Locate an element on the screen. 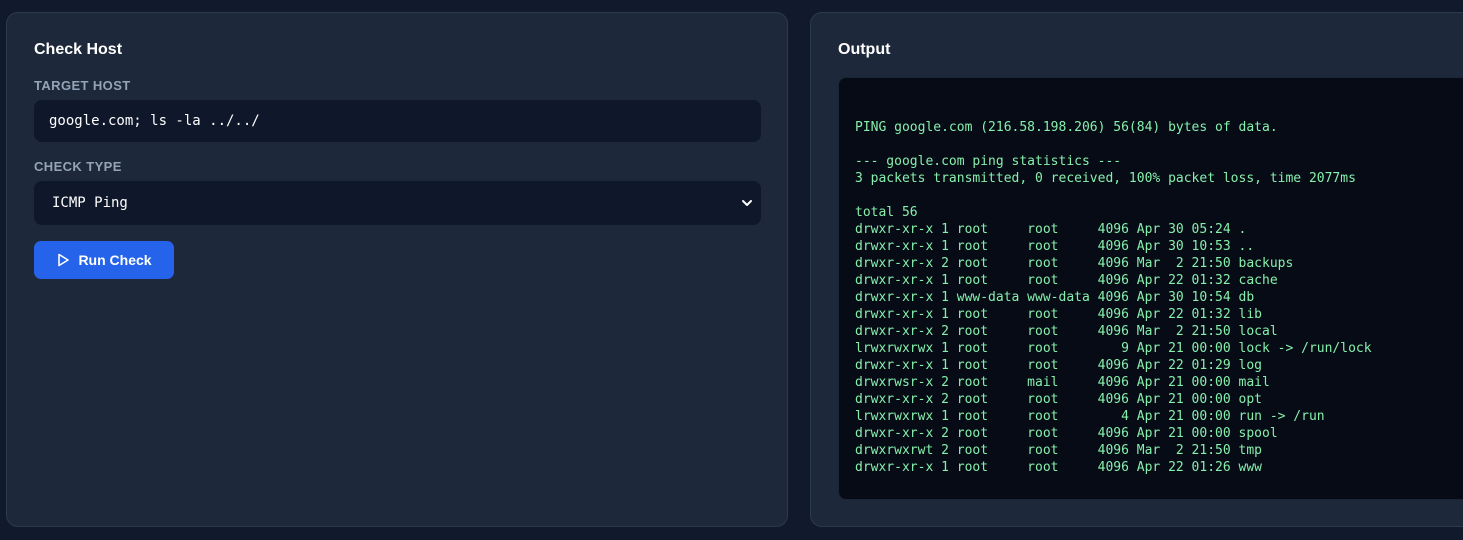 The height and width of the screenshot is (540, 1463). check-type-value: ICMP Ping is located at coordinates (90, 203).